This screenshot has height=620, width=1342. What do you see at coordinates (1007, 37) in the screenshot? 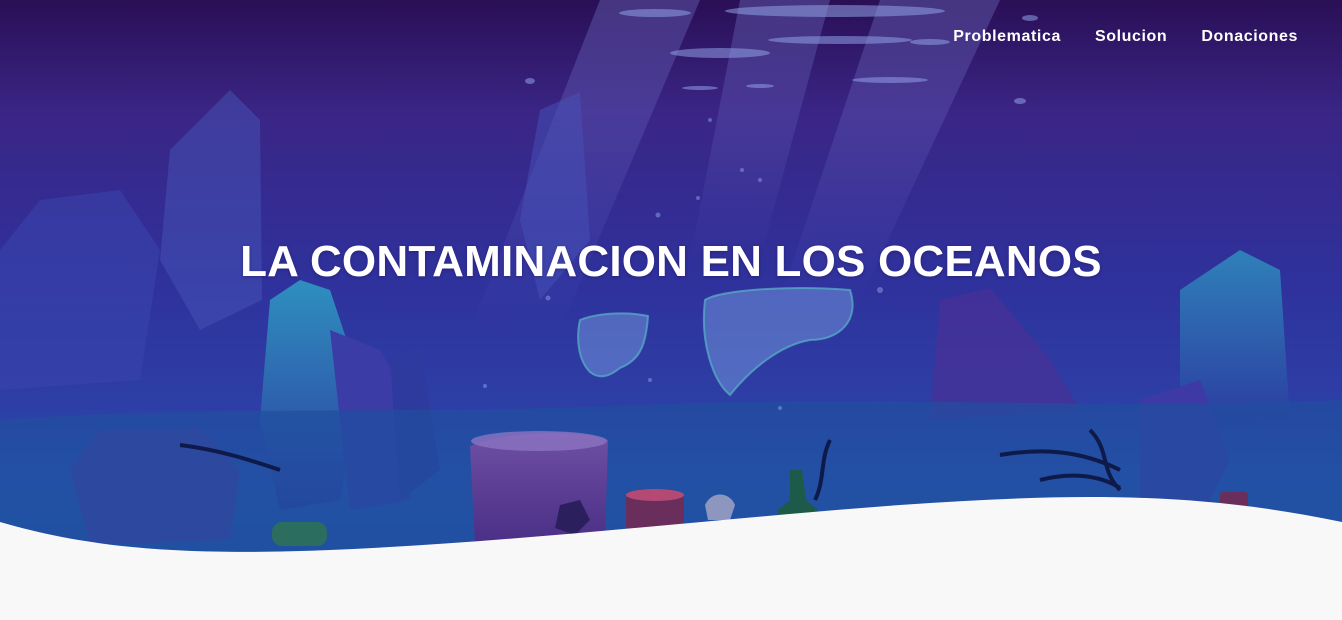
I see `nav-link-problematica: Problematica` at bounding box center [1007, 37].